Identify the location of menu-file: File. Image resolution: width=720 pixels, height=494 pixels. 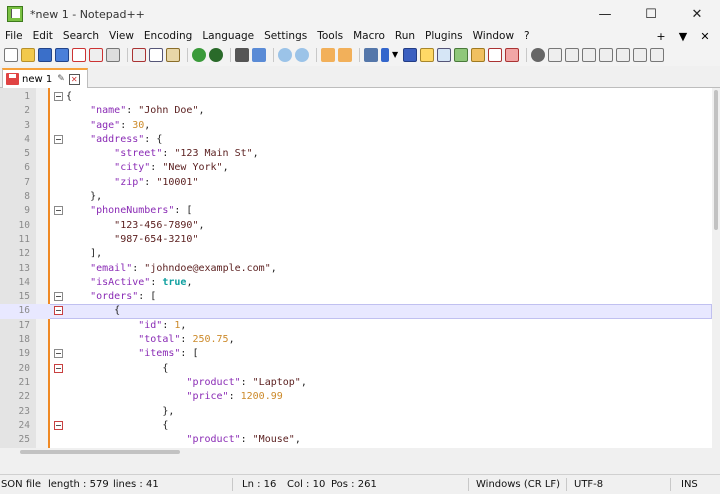
(14, 36).